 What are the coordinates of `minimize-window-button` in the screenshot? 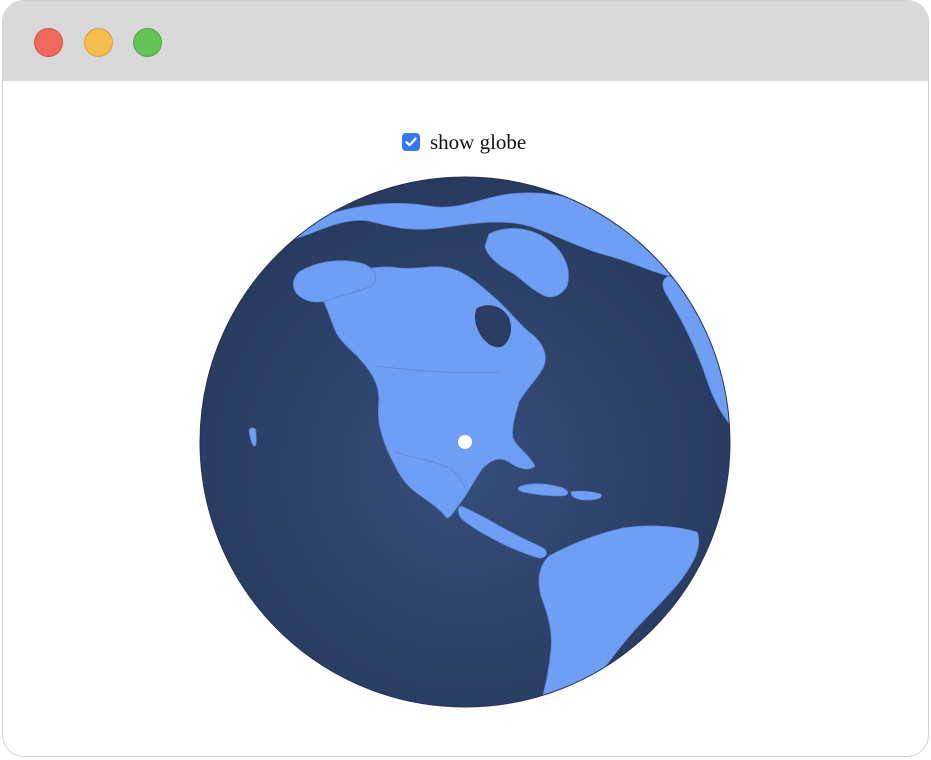 It's located at (98, 42).